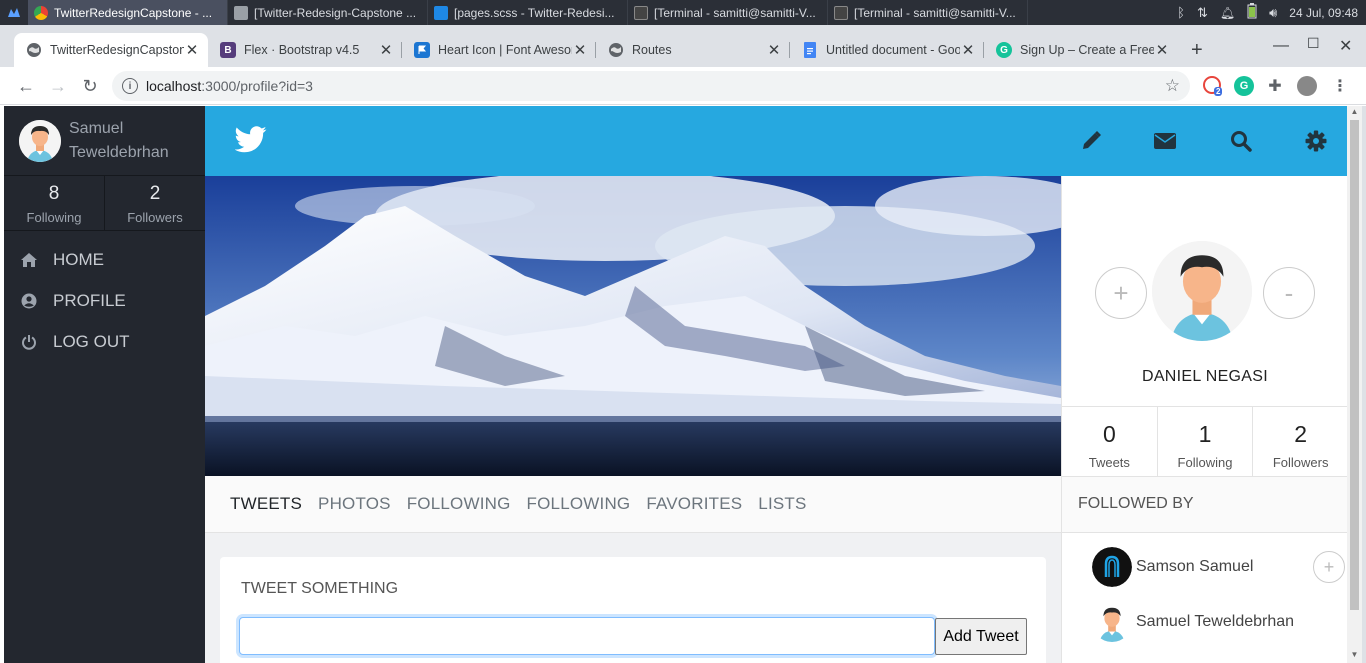 This screenshot has width=1366, height=663. I want to click on url-path: :3000/profile?id=3, so click(257, 86).